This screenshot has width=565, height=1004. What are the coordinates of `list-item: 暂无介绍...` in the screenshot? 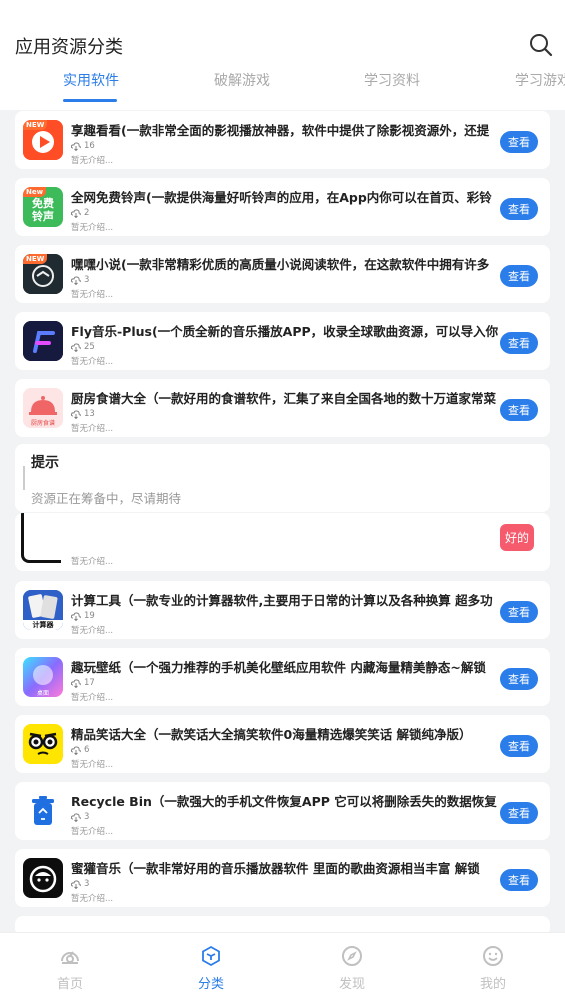 It's located at (282, 542).